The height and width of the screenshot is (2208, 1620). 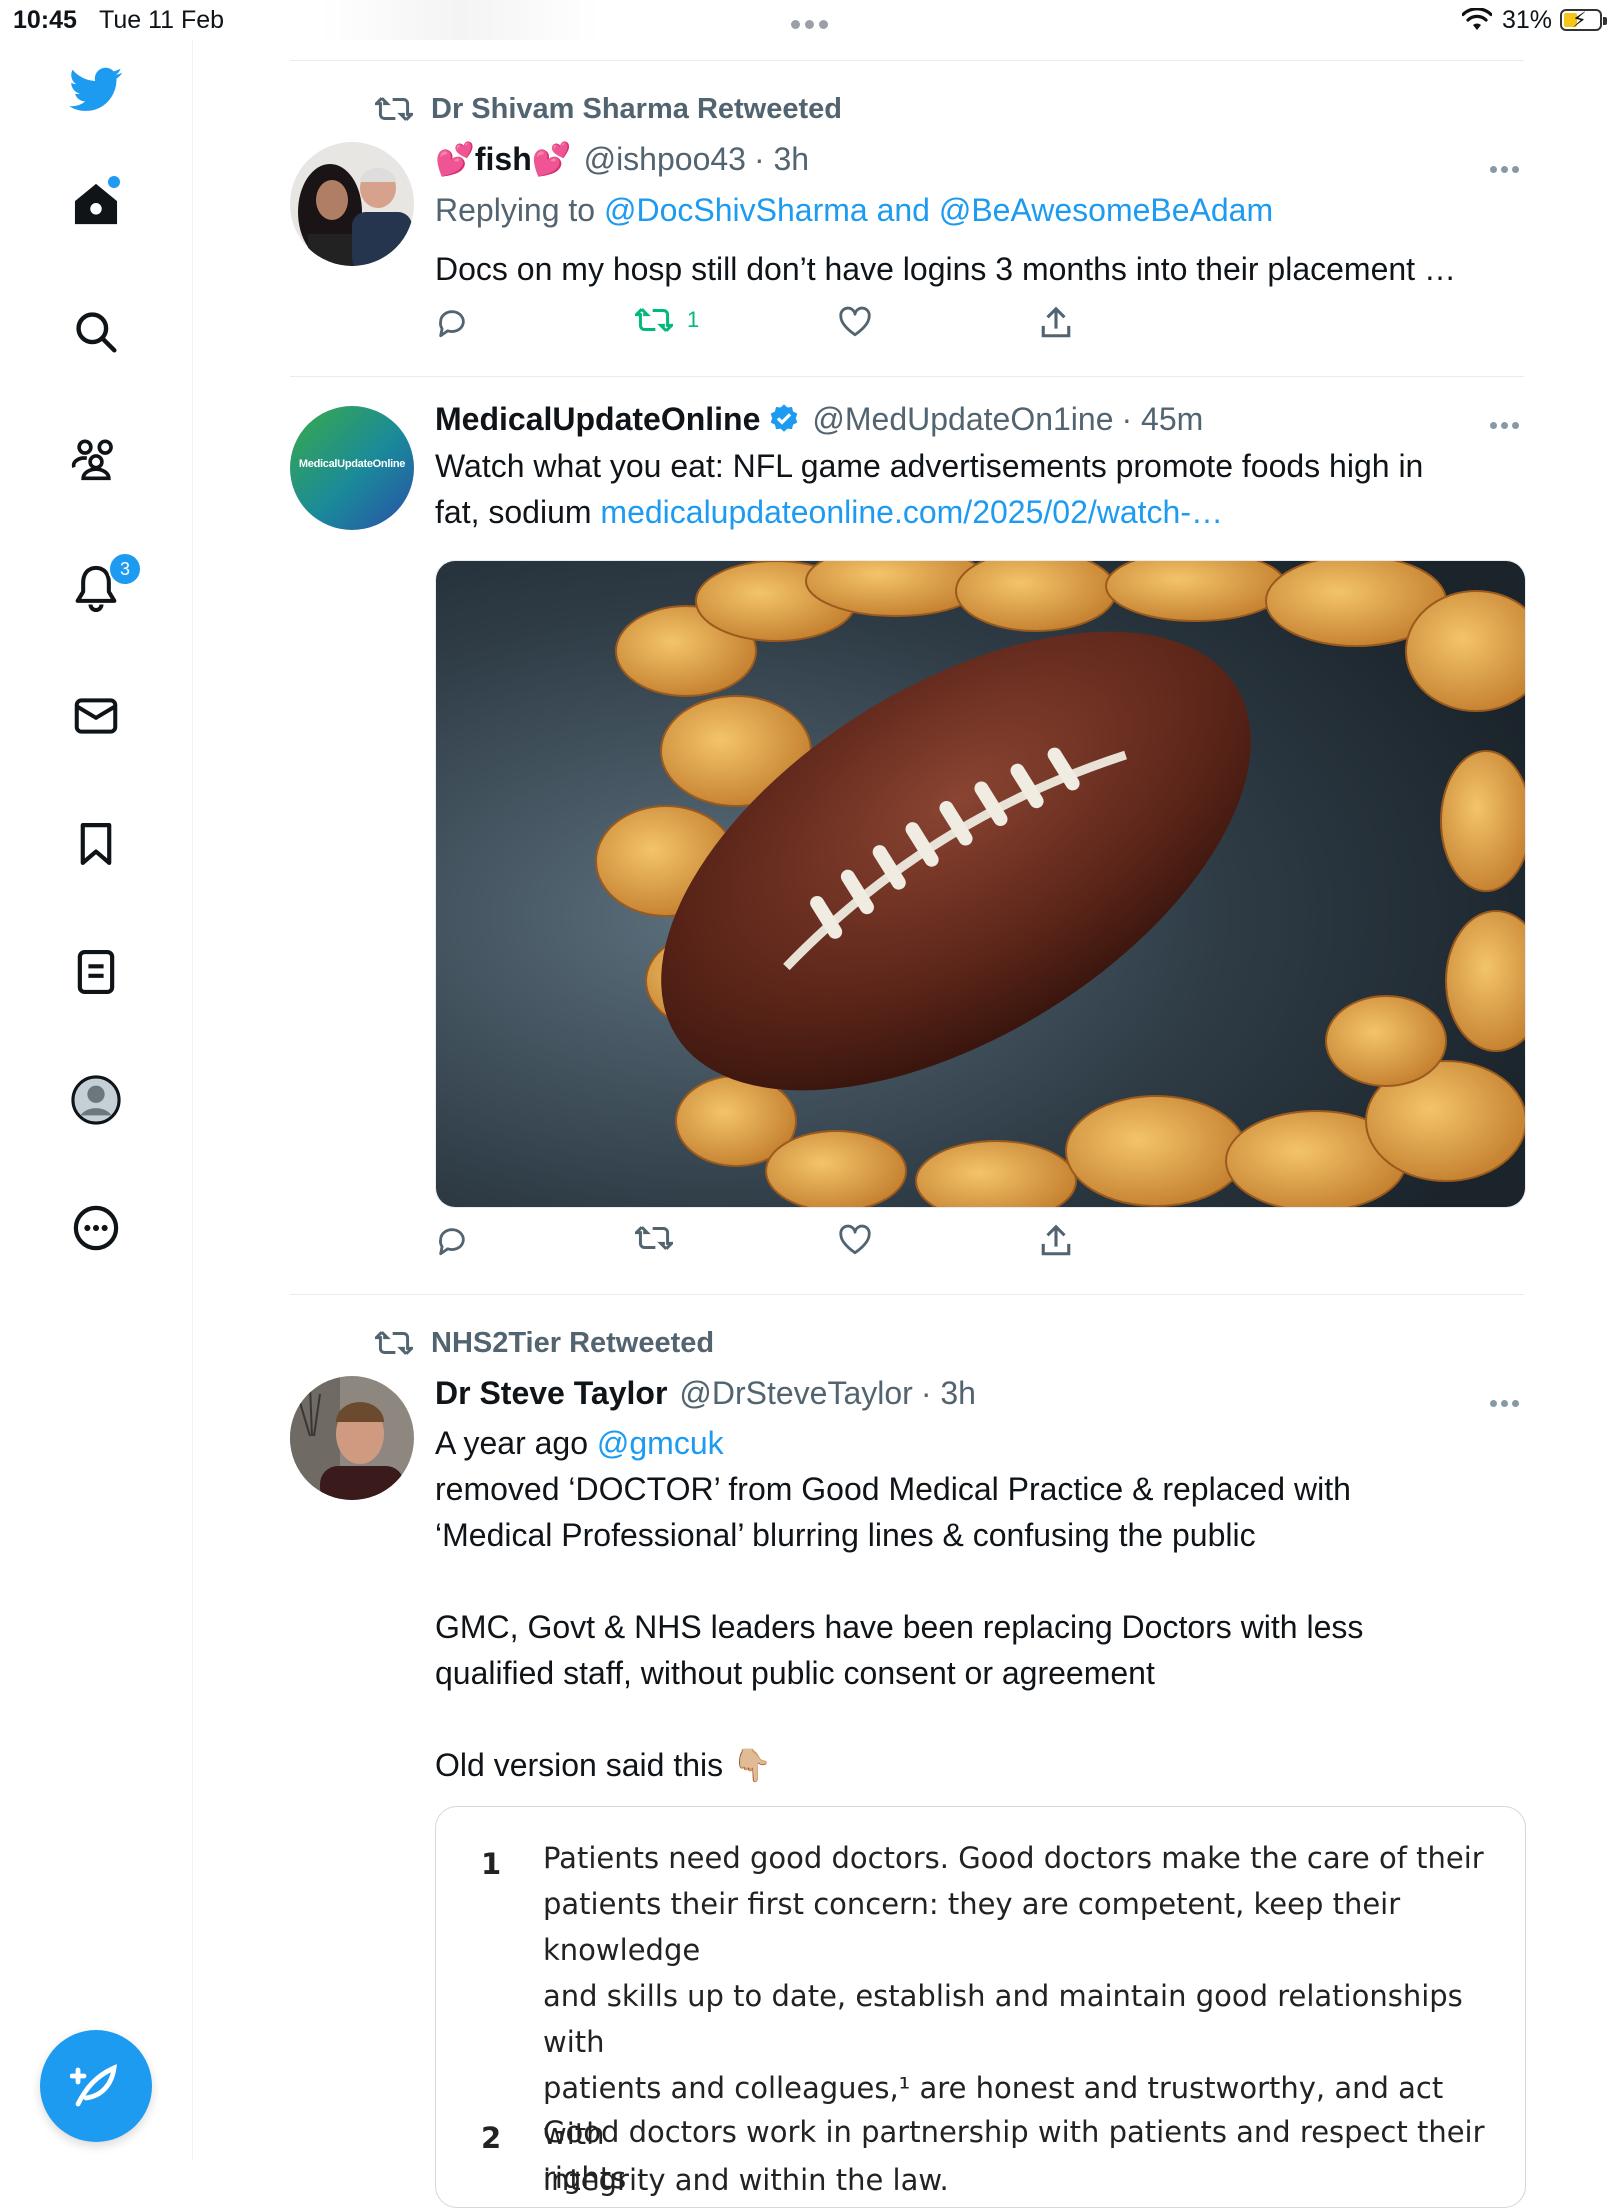 I want to click on retweet-context: NHS2Tier Retweeted, so click(x=544, y=1343).